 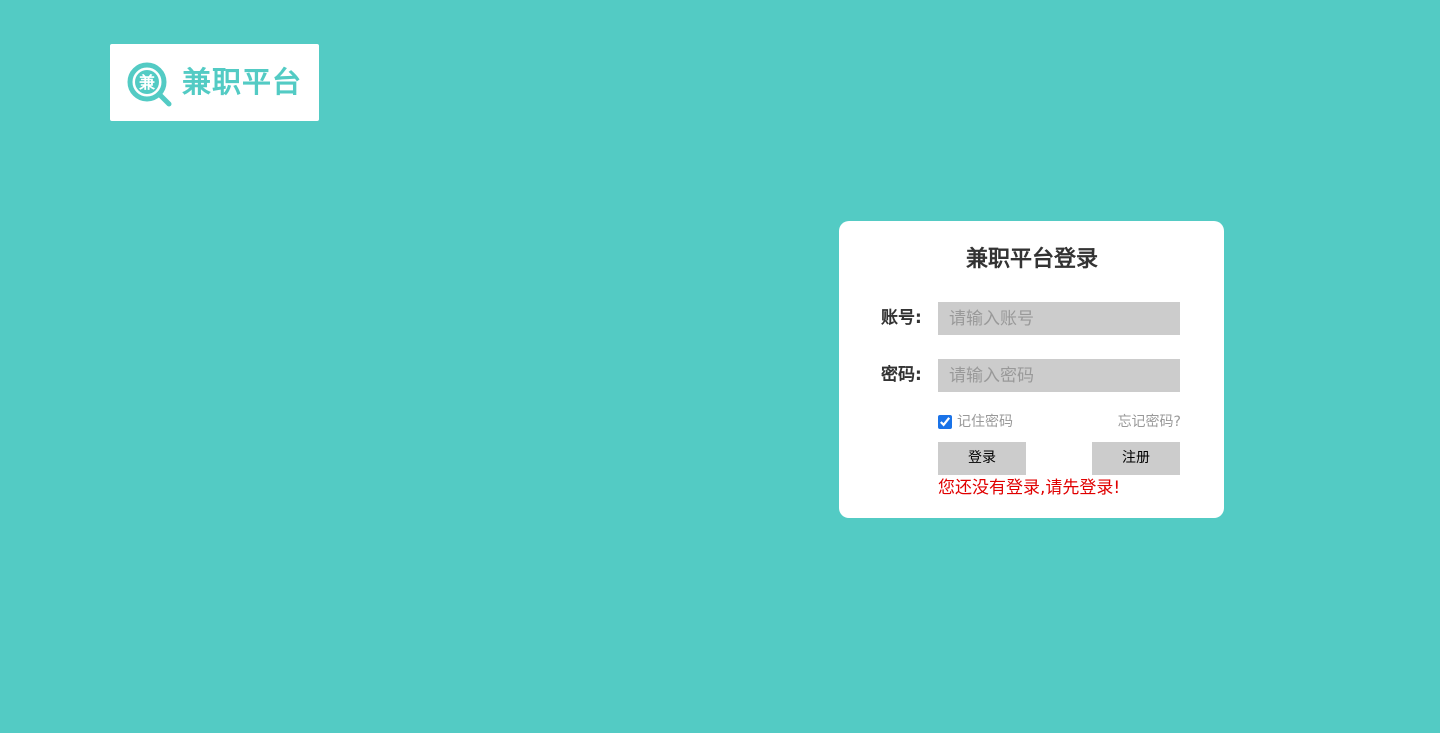 What do you see at coordinates (1059, 318) in the screenshot?
I see `account-input` at bounding box center [1059, 318].